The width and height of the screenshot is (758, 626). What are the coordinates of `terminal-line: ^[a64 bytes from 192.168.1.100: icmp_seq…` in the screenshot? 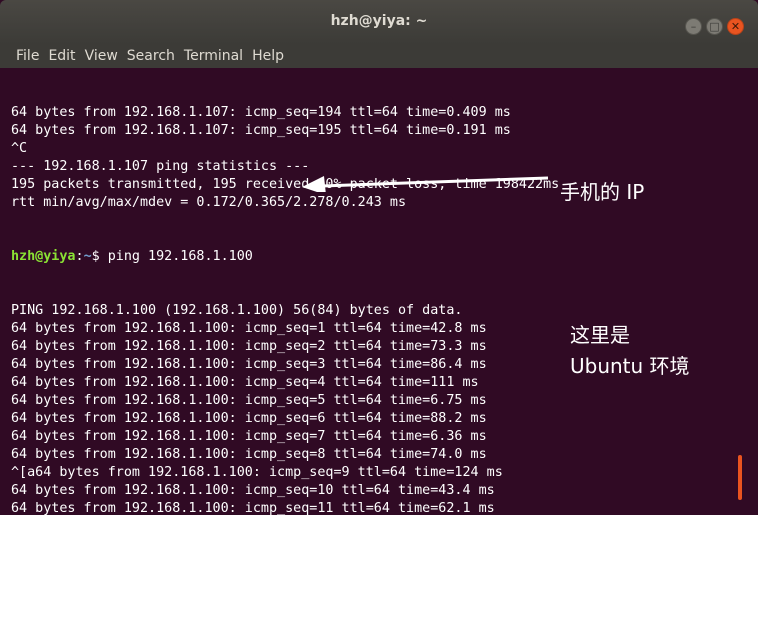 It's located at (257, 472).